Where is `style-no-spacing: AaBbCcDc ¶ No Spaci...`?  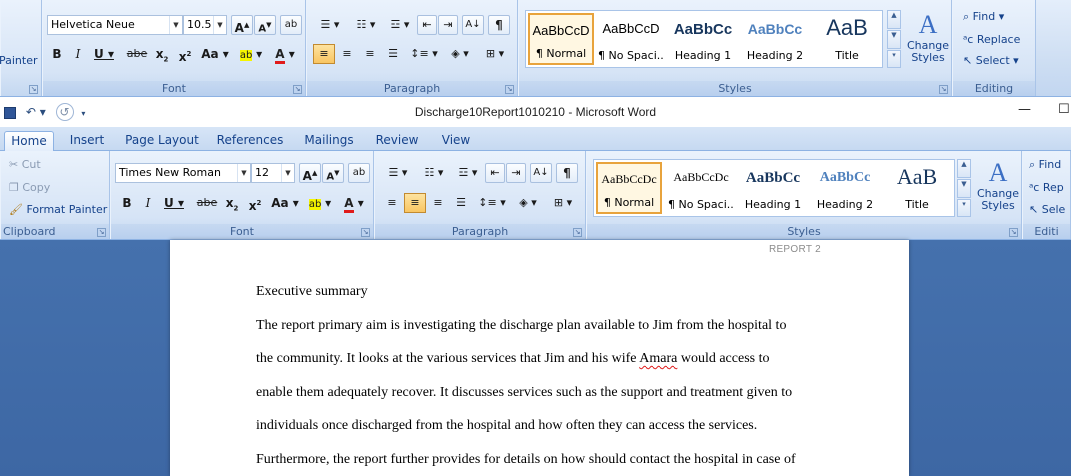
style-no-spacing: AaBbCcDc ¶ No Spaci... is located at coordinates (701, 188).